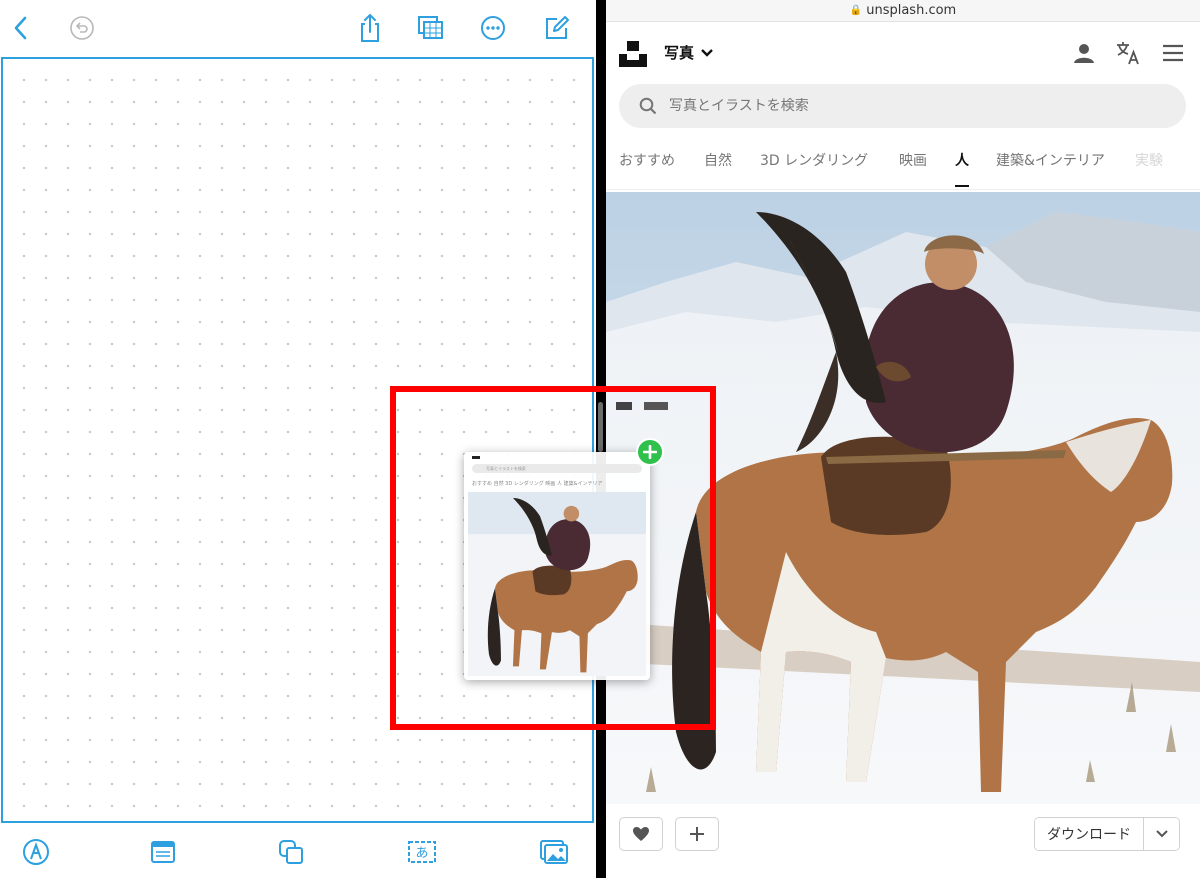 This screenshot has height=878, width=1200. Describe the element at coordinates (911, 10) in the screenshot. I see `url-text: unsplash.com` at that location.